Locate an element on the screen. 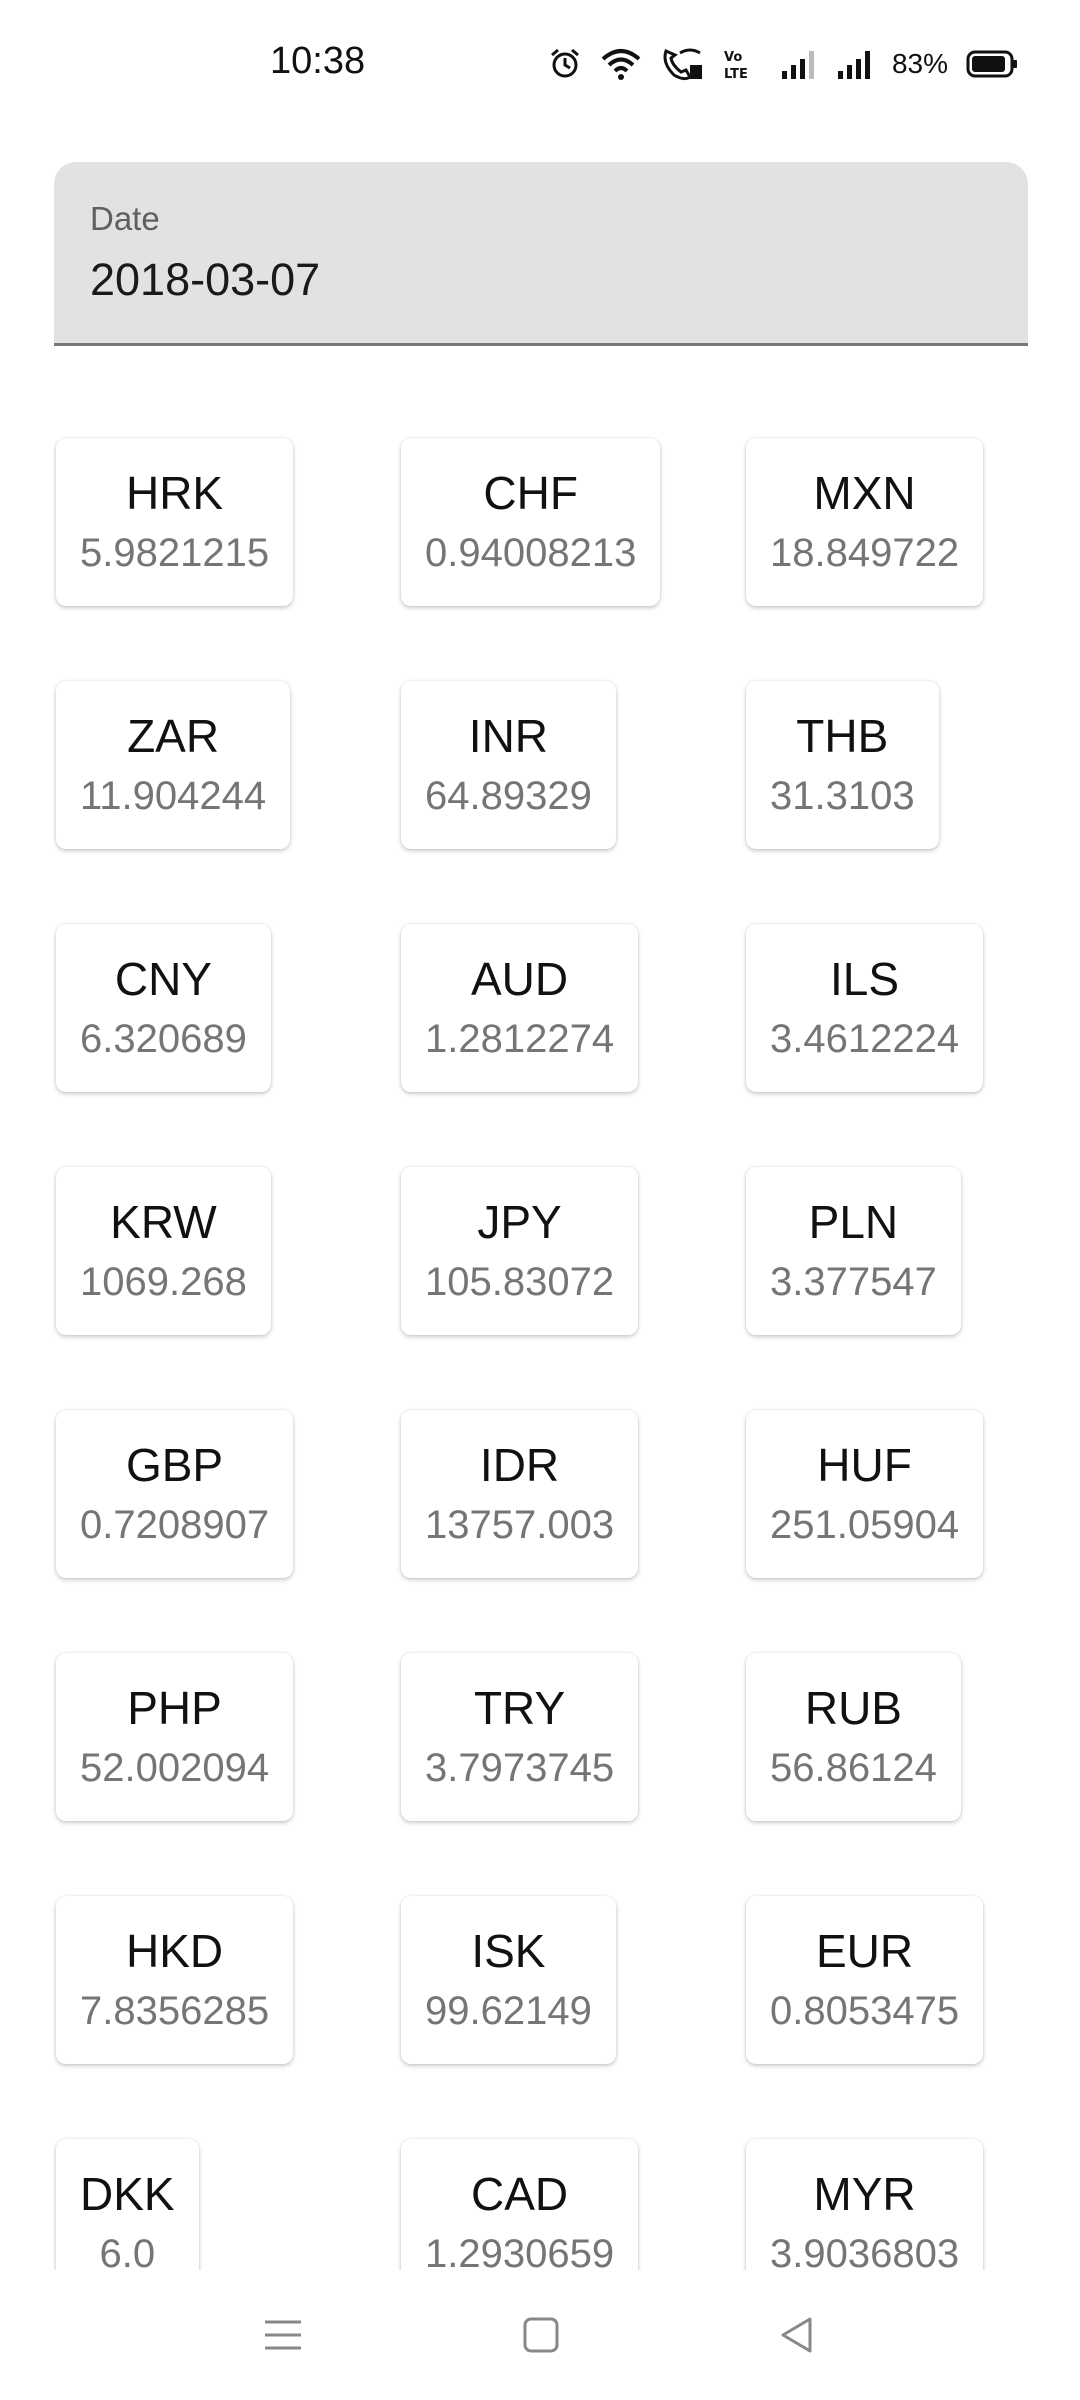 The width and height of the screenshot is (1080, 2400). rate-card: RUB 56.86124 is located at coordinates (853, 1737).